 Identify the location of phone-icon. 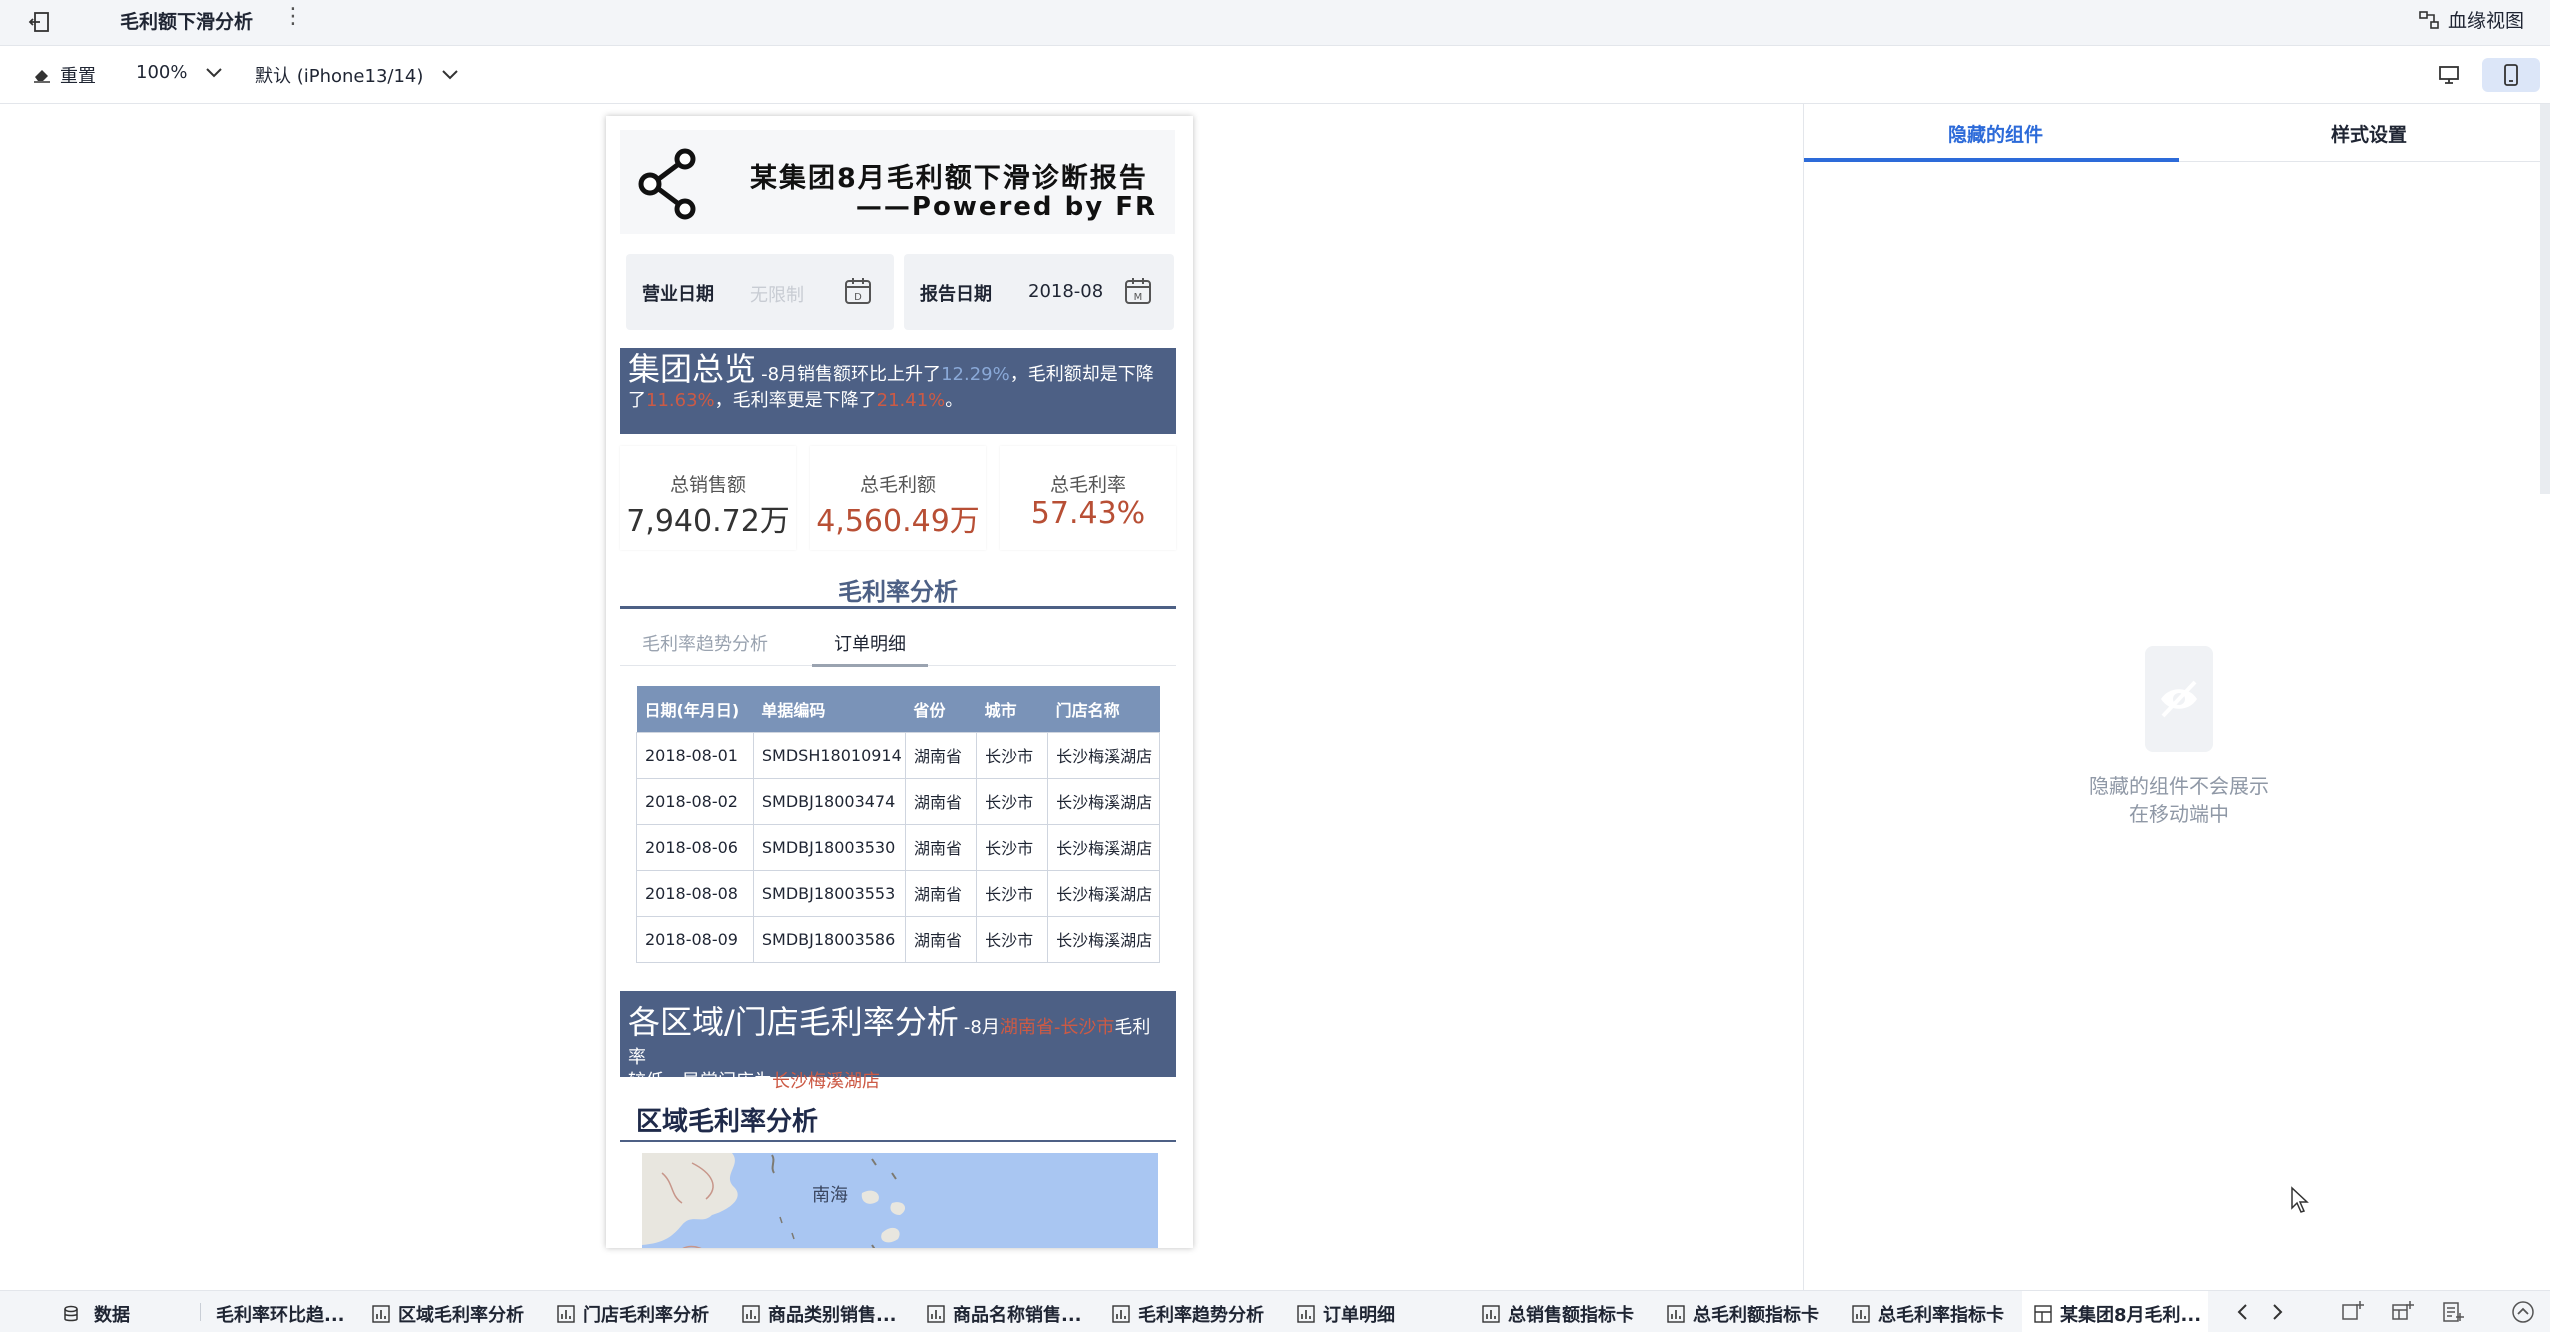
(2511, 75).